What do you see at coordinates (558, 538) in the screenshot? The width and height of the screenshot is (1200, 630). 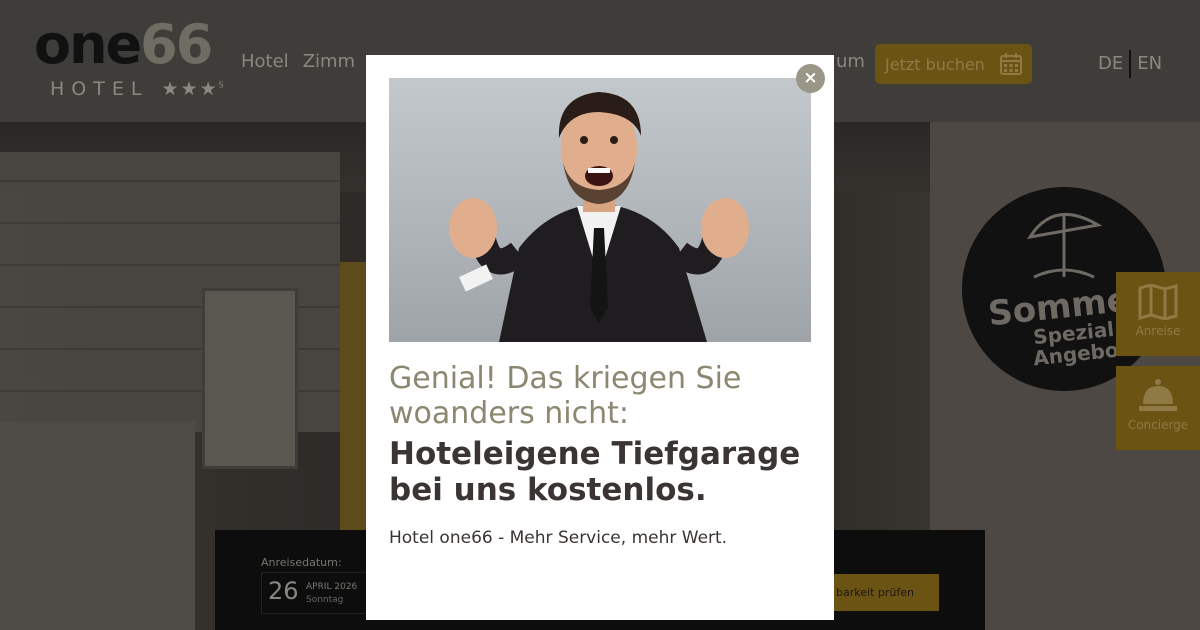 I see `modal-subline: Hotel one66 - Mehr Service, mehr Wert.` at bounding box center [558, 538].